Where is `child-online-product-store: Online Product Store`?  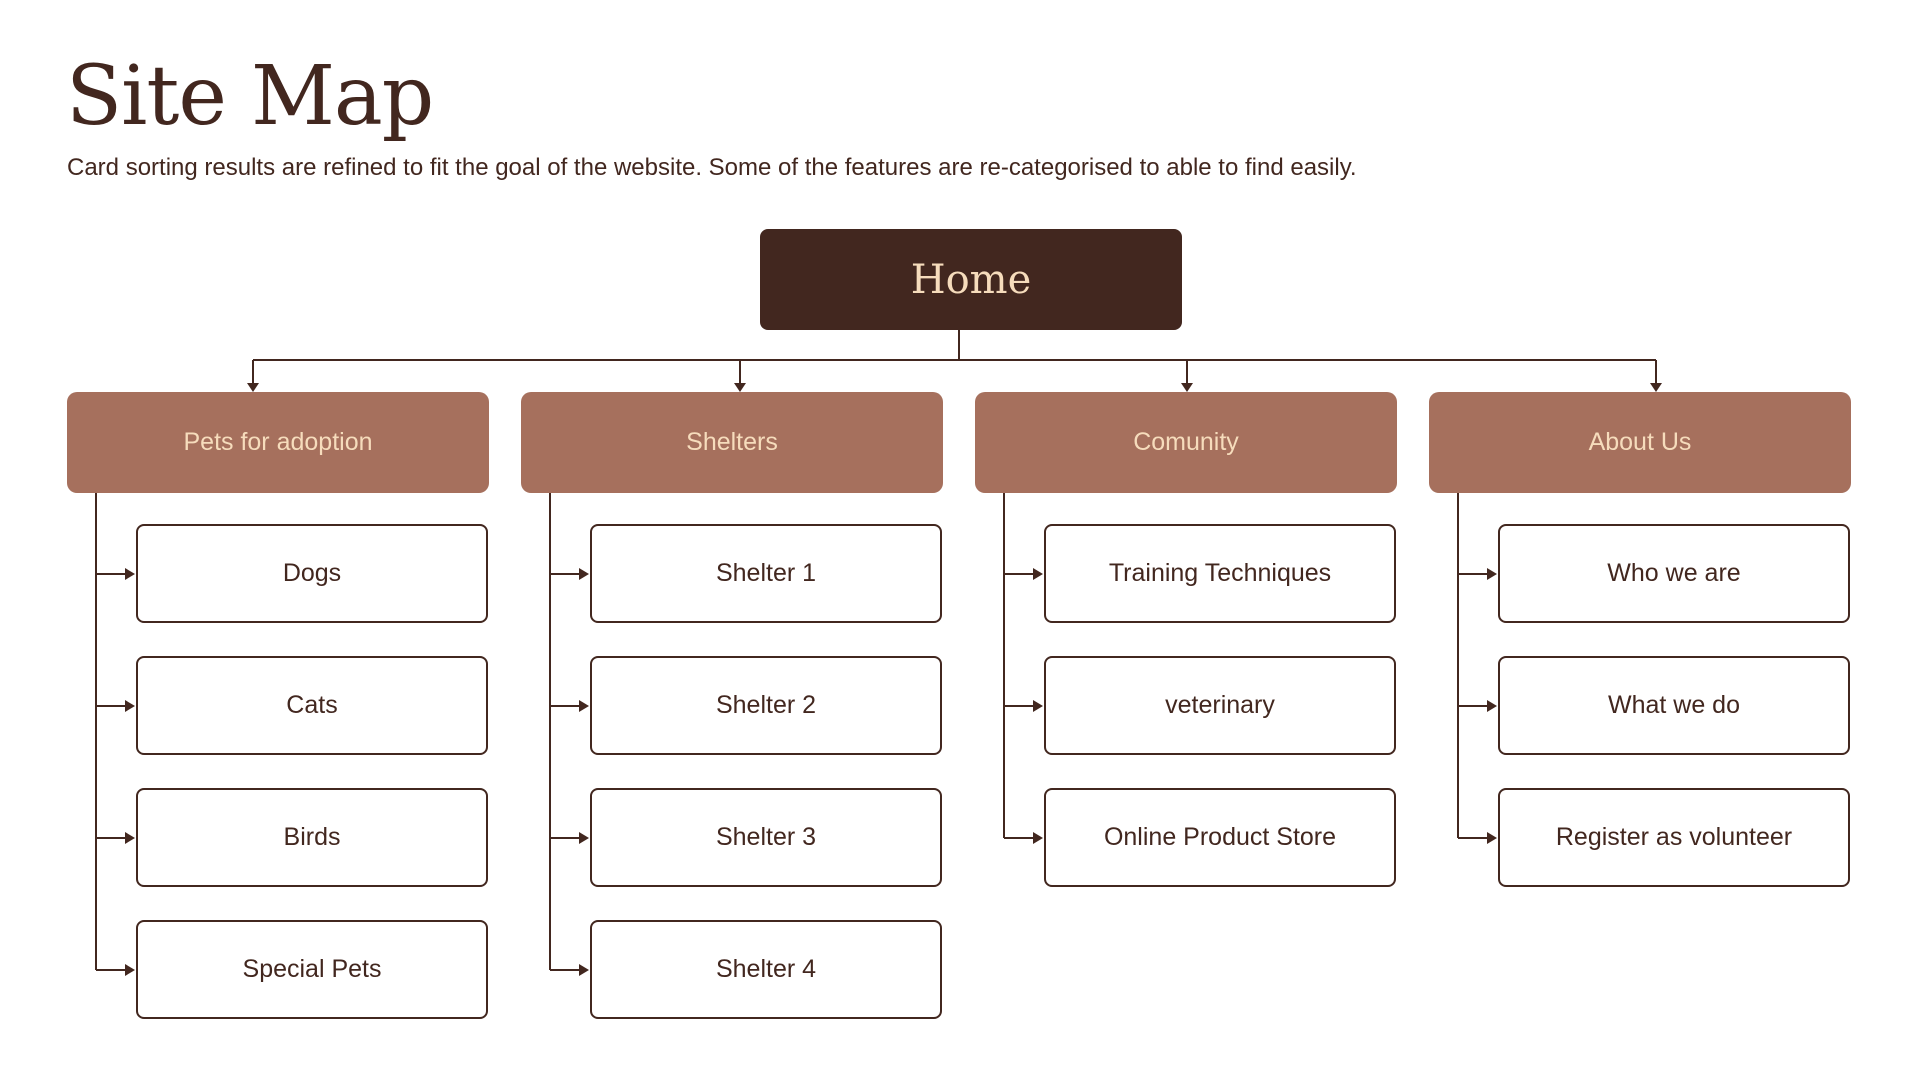 child-online-product-store: Online Product Store is located at coordinates (1220, 837).